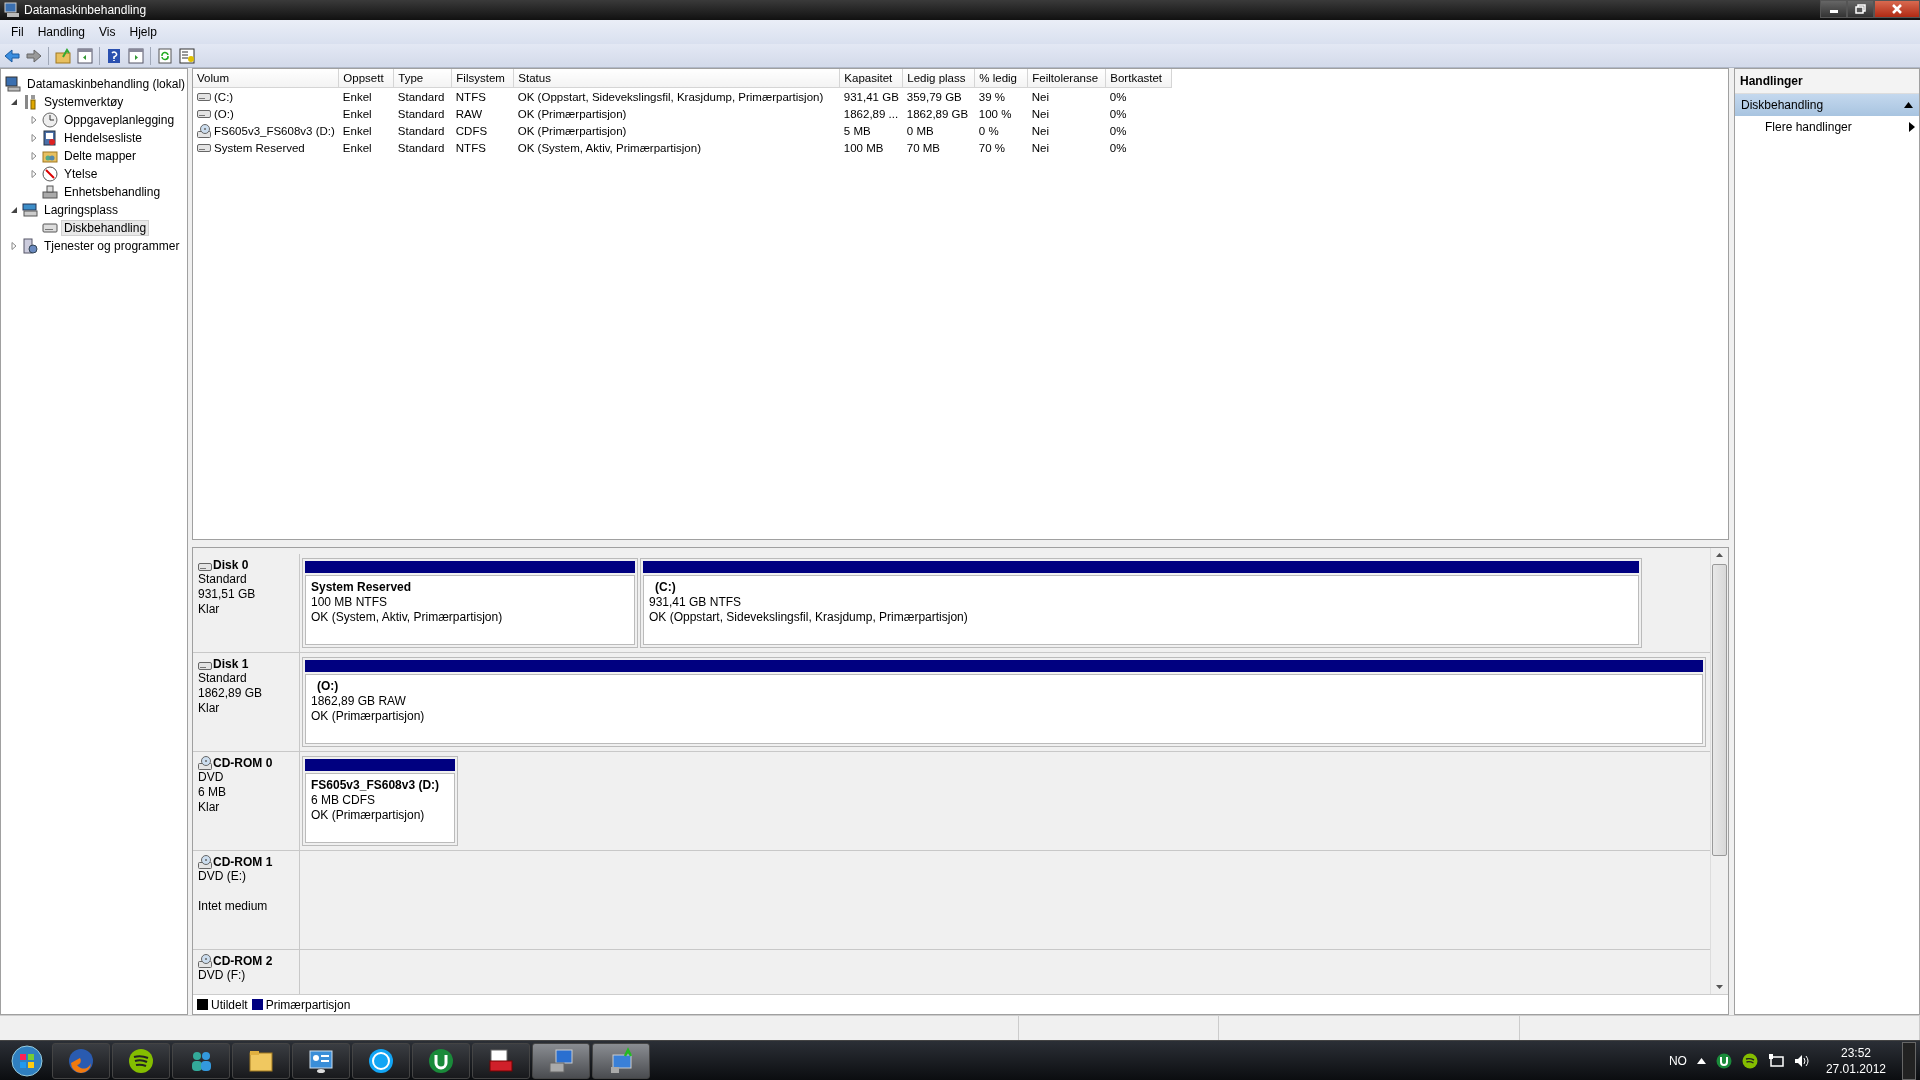 The width and height of the screenshot is (1920, 1080). I want to click on disk-name: Disk 0, so click(231, 565).